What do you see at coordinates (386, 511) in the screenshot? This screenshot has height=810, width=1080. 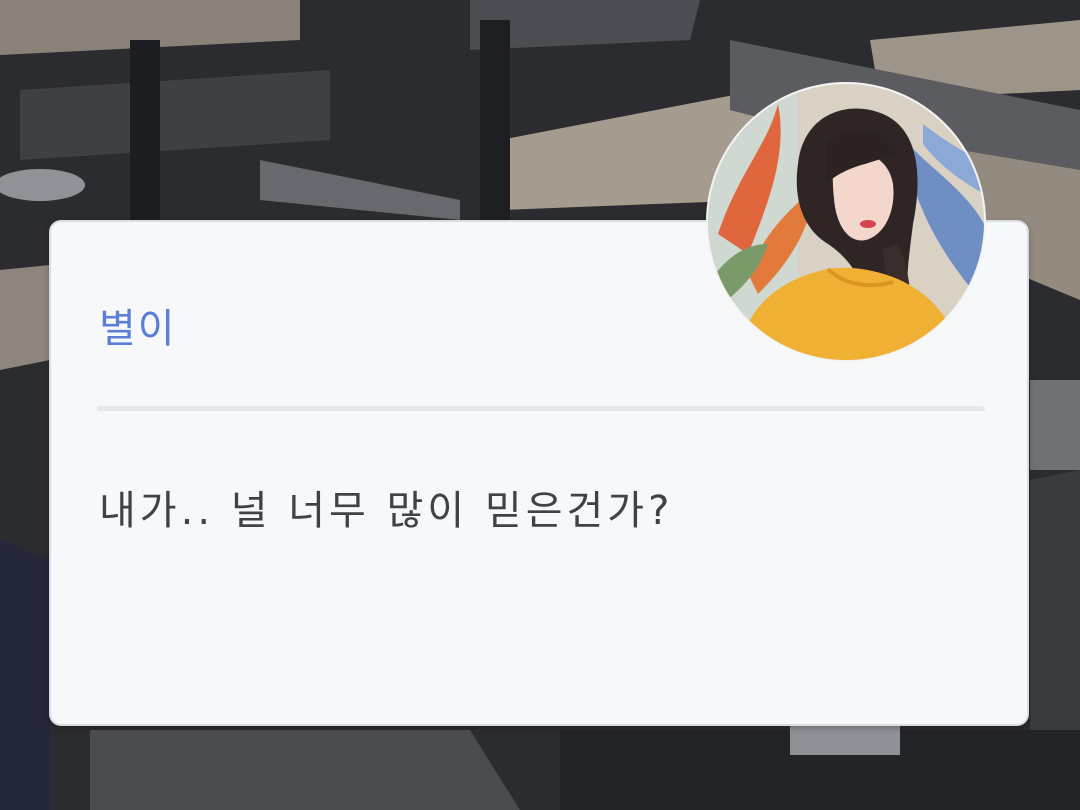 I see `dialog-message: 내가.. 널 너무 많이 믿은건가?` at bounding box center [386, 511].